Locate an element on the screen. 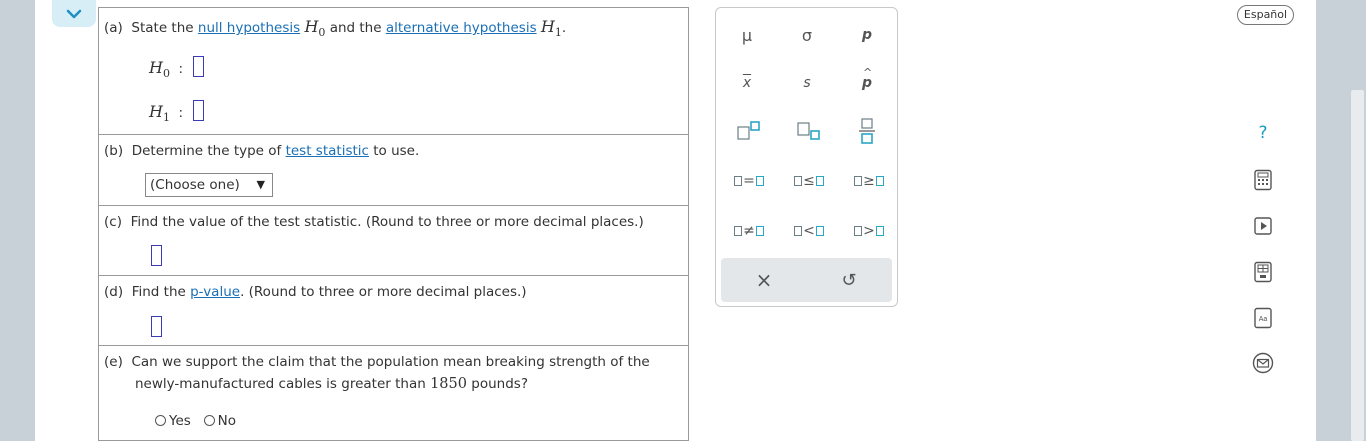 The image size is (1366, 441). yes-no-options: Yes No is located at coordinates (195, 421).